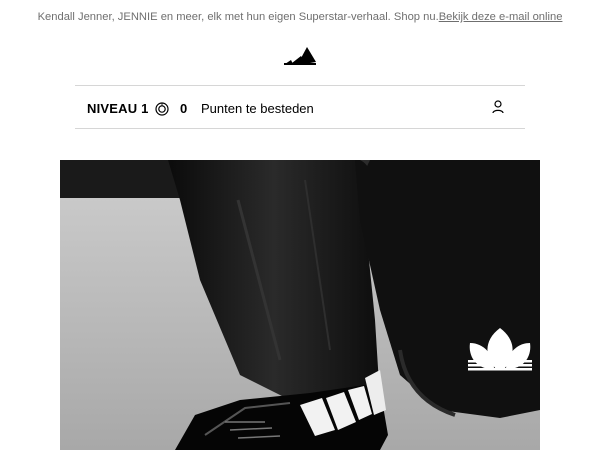 Image resolution: width=600 pixels, height=450 pixels. What do you see at coordinates (300, 55) in the screenshot?
I see `adidas-logo-icon` at bounding box center [300, 55].